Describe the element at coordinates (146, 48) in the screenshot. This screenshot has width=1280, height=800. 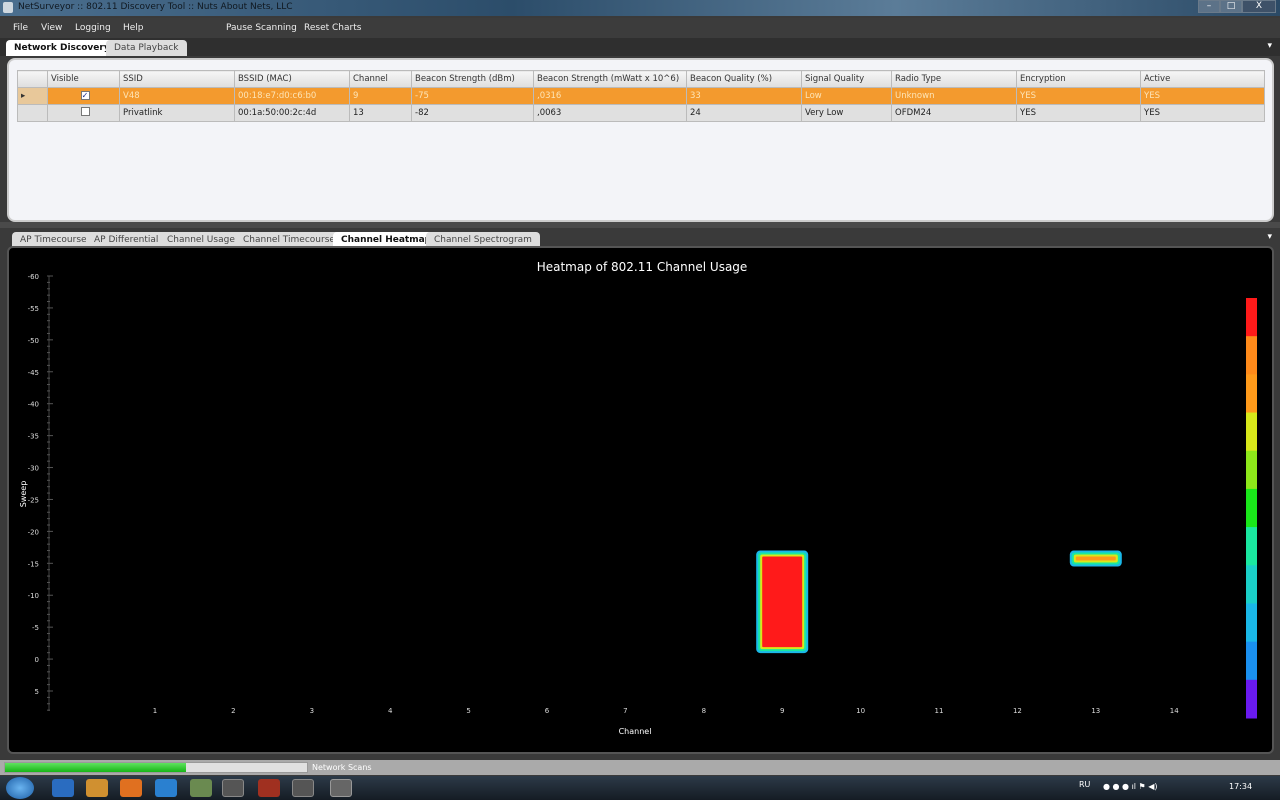
I see `tab-data-playback: Data Playback` at that location.